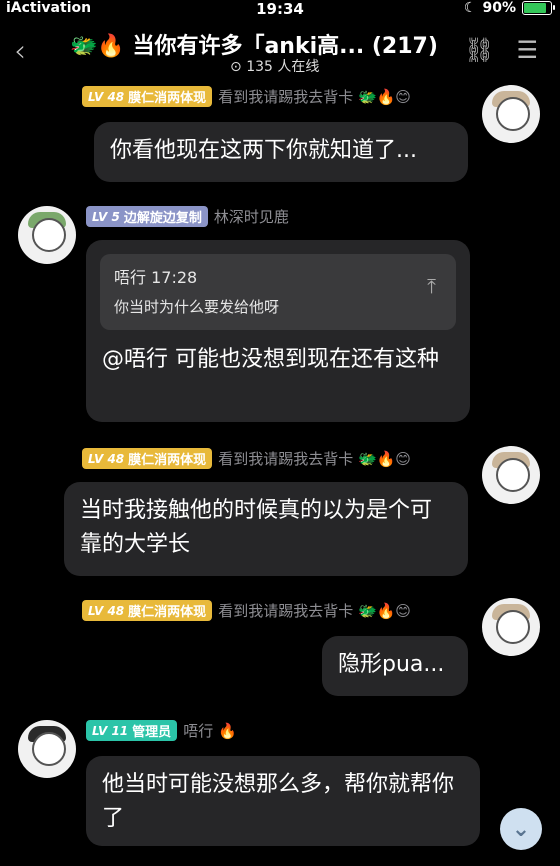 This screenshot has width=560, height=866. What do you see at coordinates (527, 50) in the screenshot?
I see `menu-icon: ☰` at bounding box center [527, 50].